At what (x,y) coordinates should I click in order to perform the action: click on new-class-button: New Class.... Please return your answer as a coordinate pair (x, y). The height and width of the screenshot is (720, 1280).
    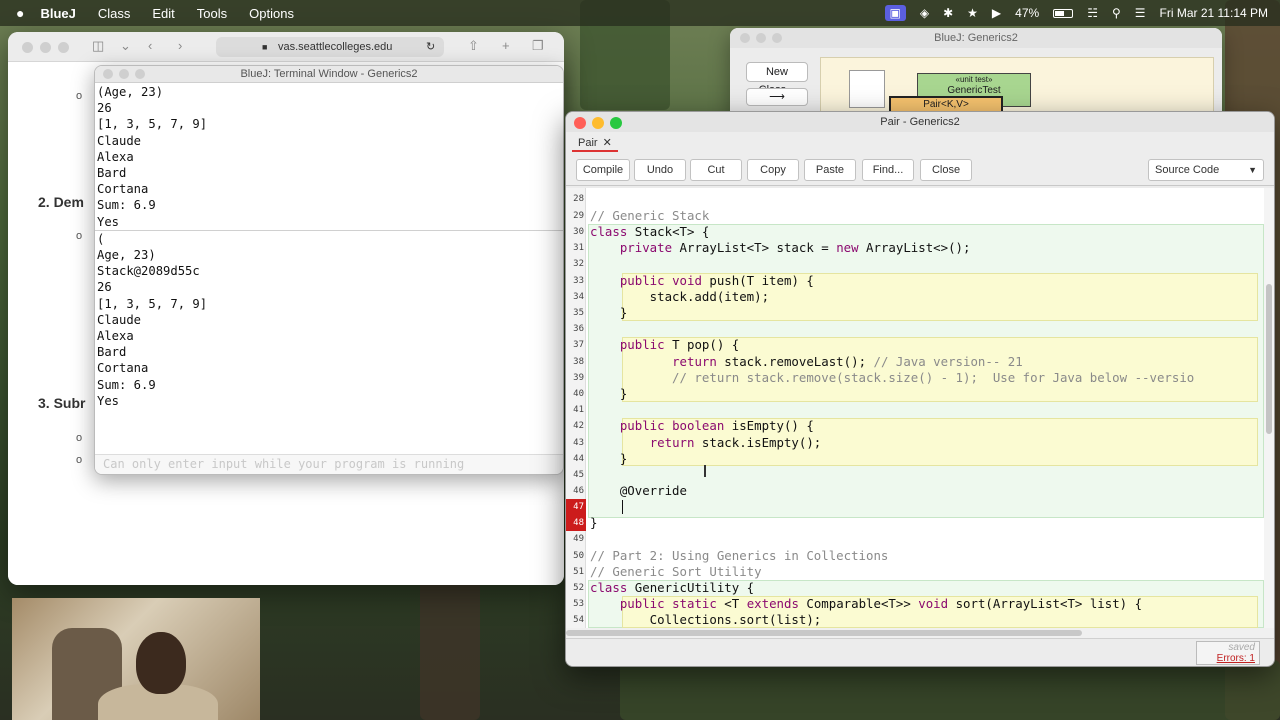
    Looking at the image, I should click on (777, 79).